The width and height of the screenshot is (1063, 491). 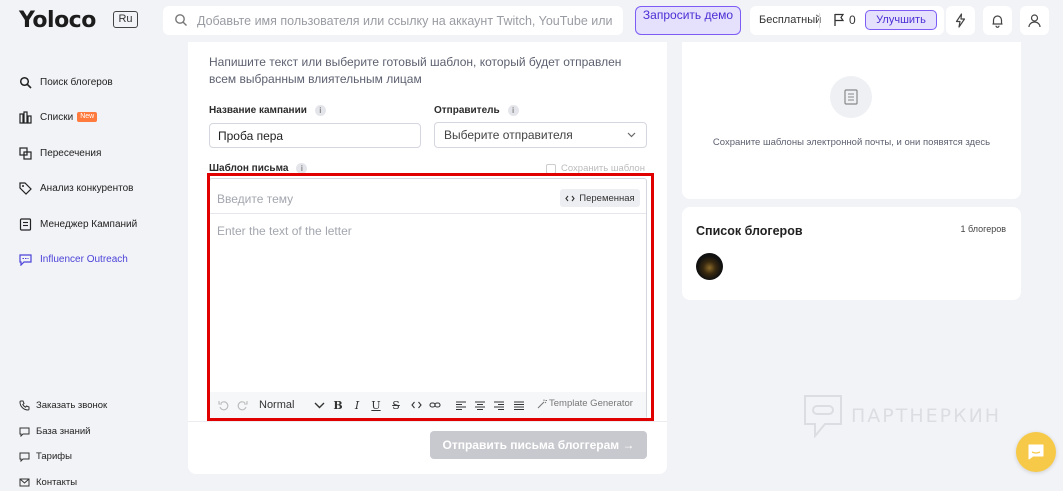 I want to click on save-template-checkbox: Сохранить шаблон, so click(x=595, y=168).